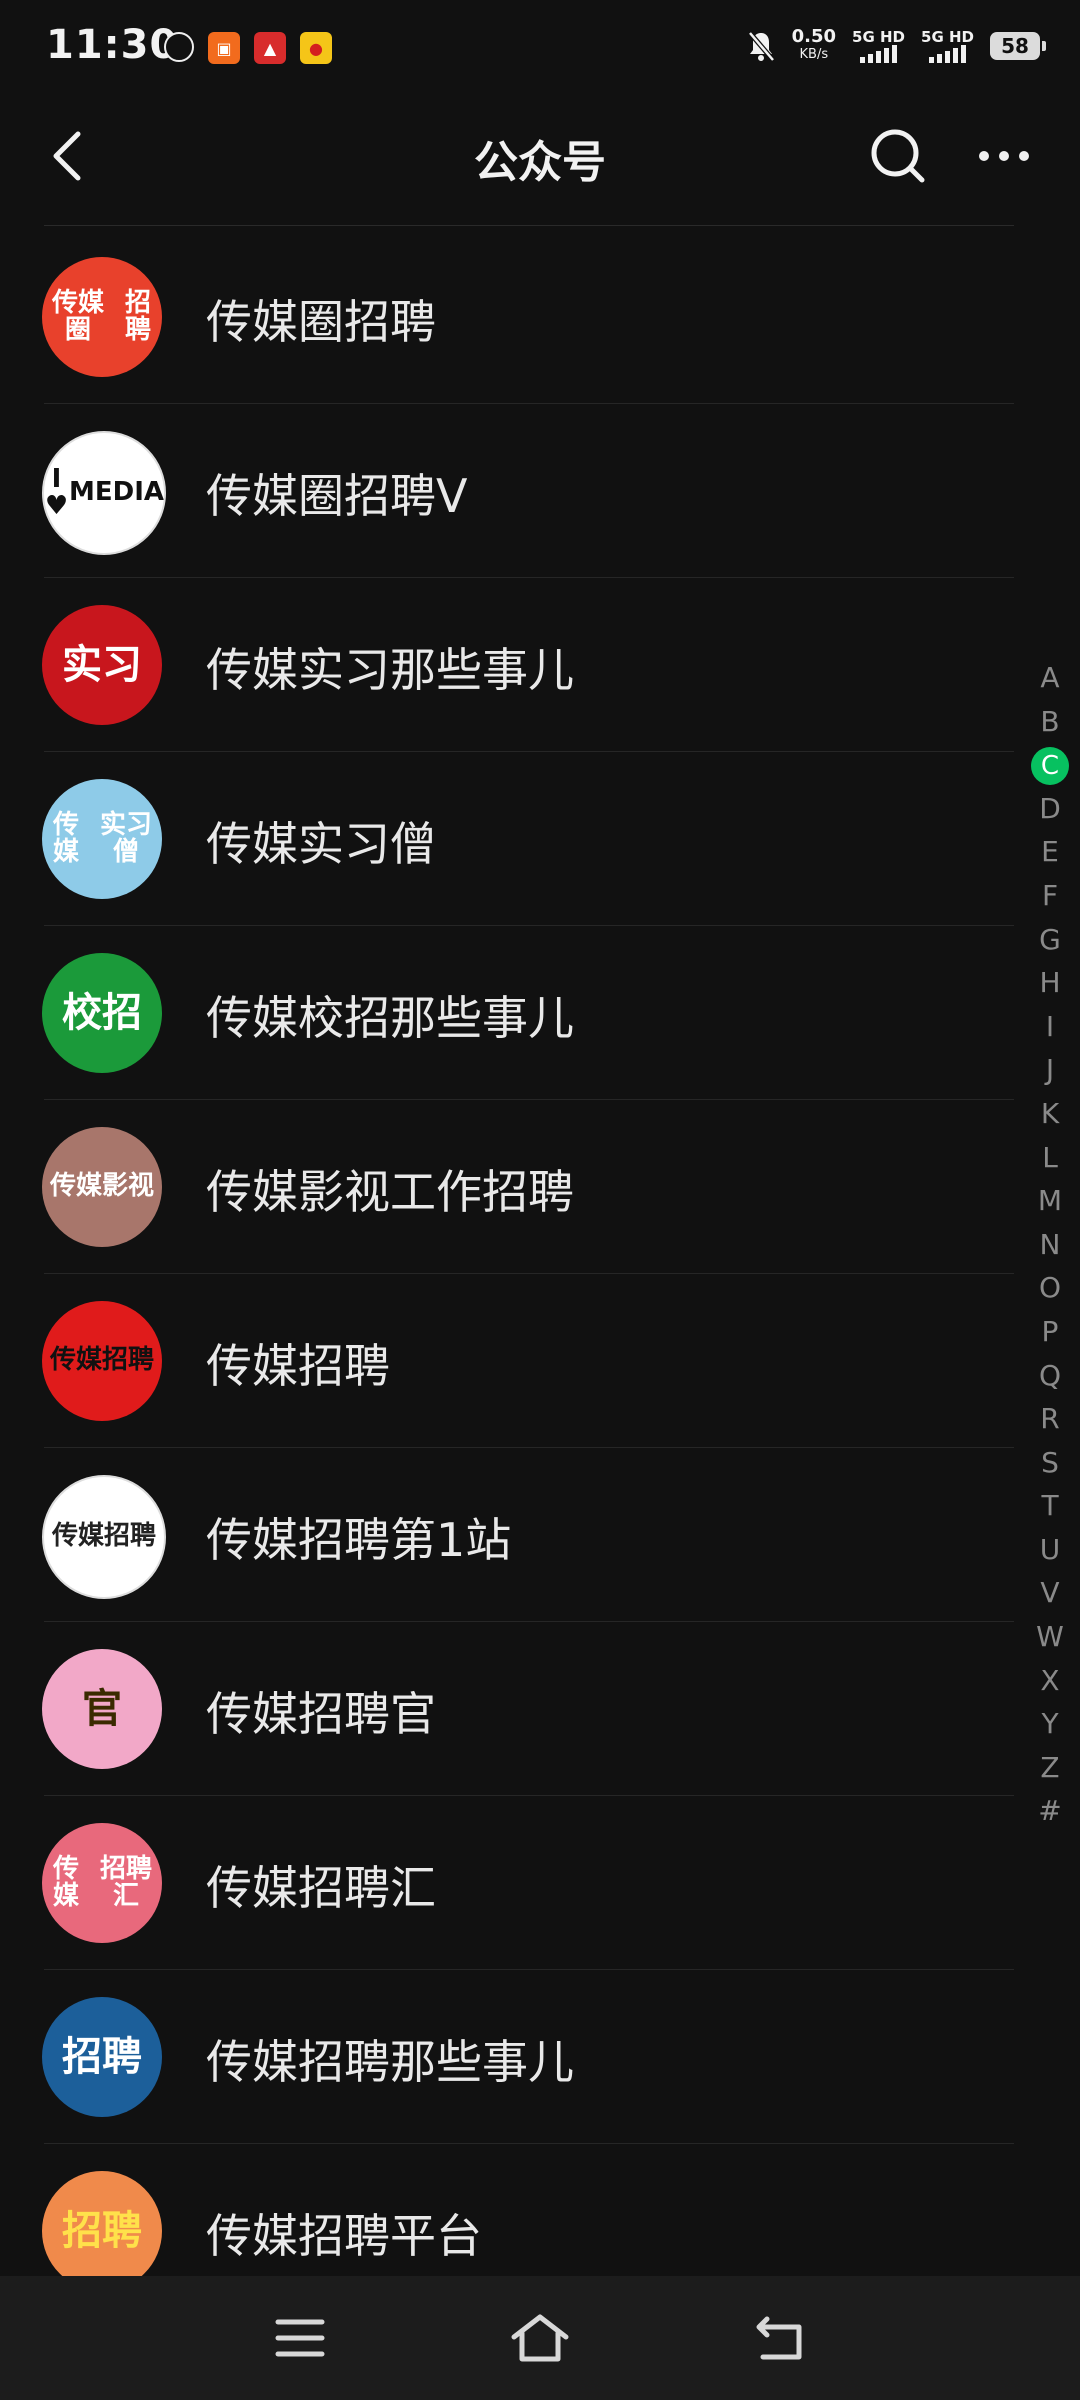 This screenshot has height=2400, width=1080. I want to click on list-item: 传媒圈 招聘 传媒圈招聘, so click(515, 317).